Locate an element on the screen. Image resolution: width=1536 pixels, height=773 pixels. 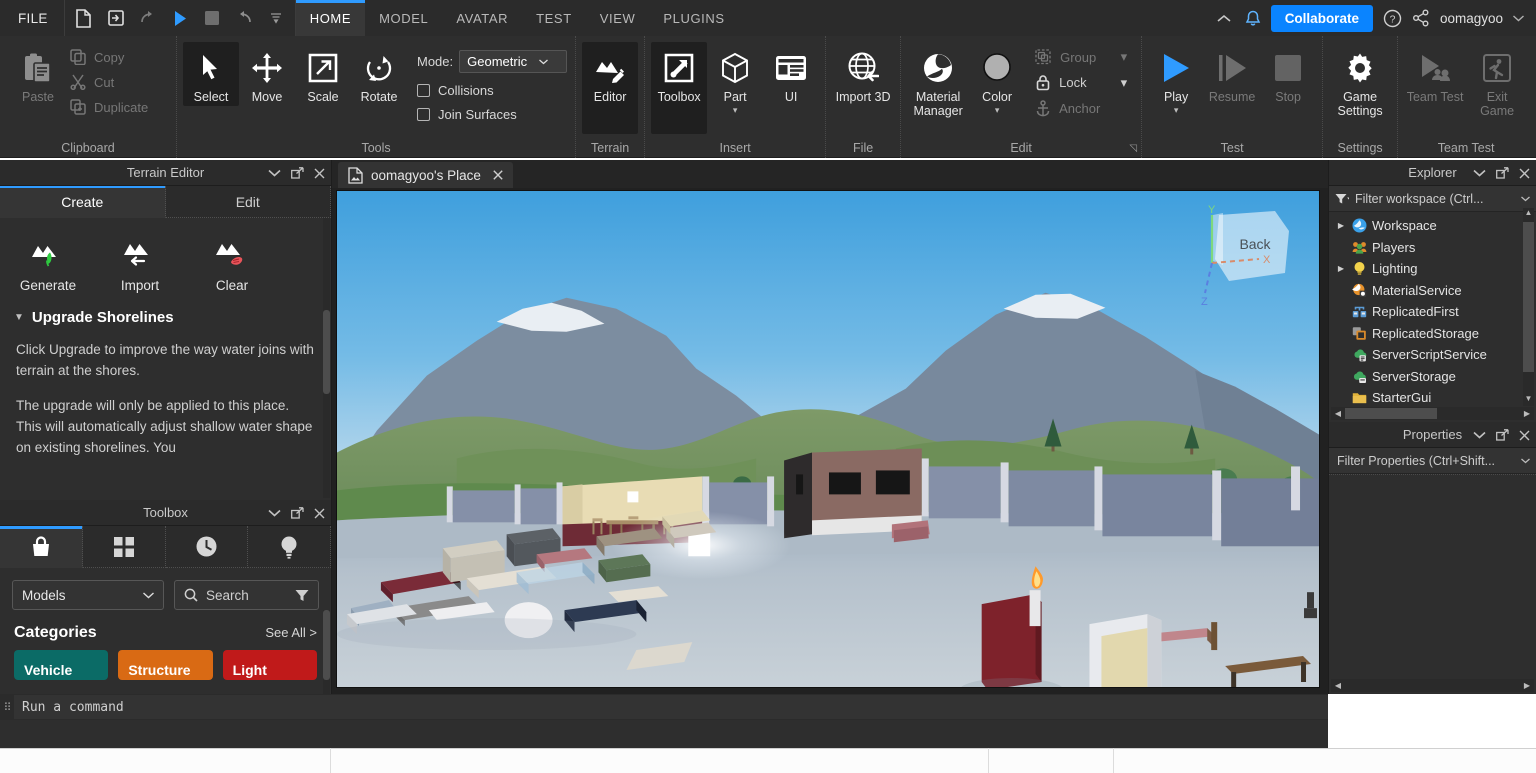
play-button: Play ▾ is located at coordinates (1176, 80).